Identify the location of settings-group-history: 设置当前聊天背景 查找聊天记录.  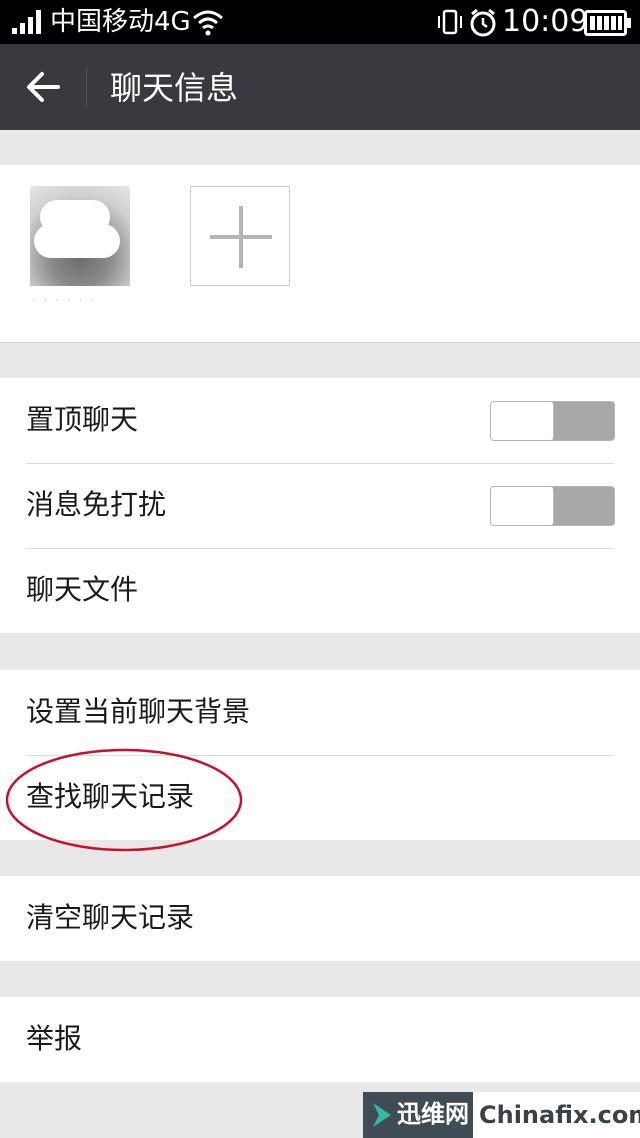
(320, 755).